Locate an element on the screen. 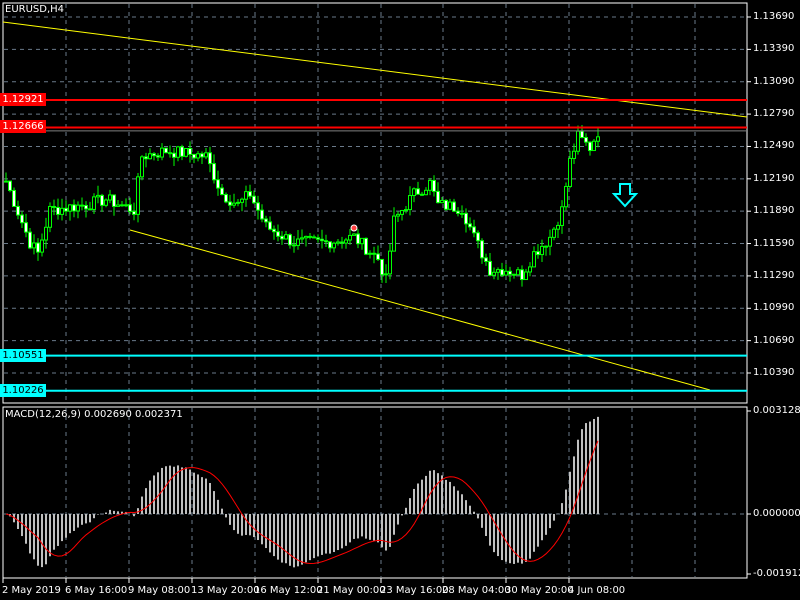 The image size is (800, 600). price-axis-label: 1.12190 is located at coordinates (774, 178).